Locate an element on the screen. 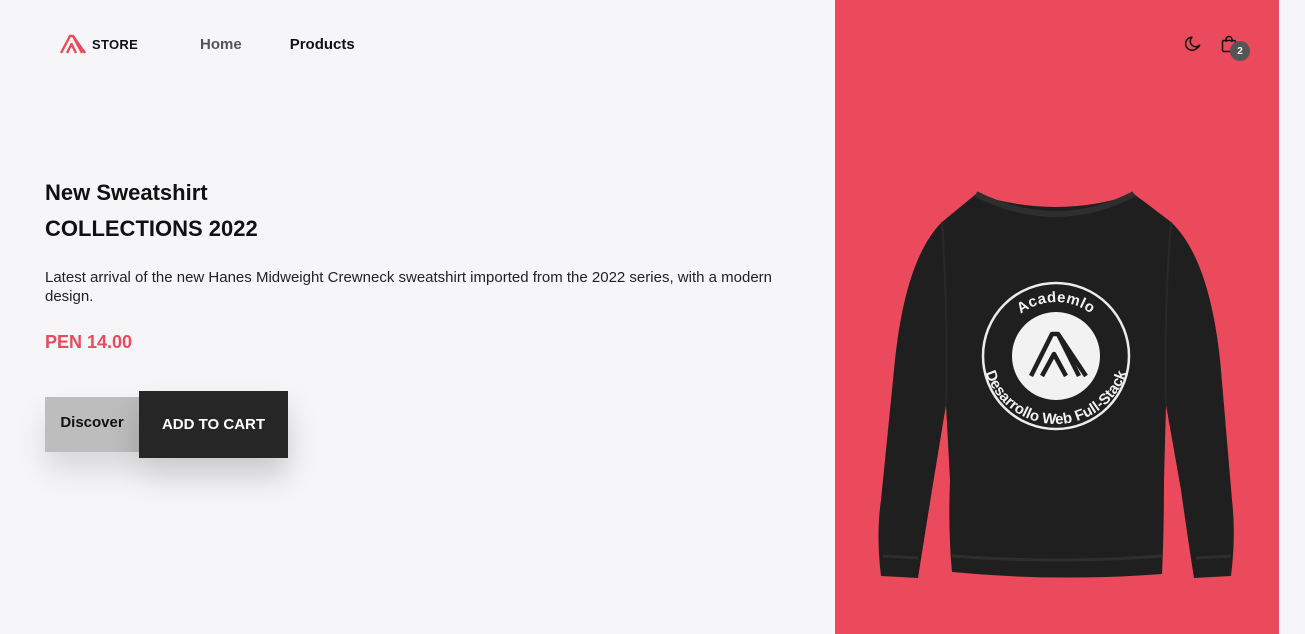 Image resolution: width=1305 pixels, height=634 pixels. add-to-cart-button: ADD TO CART is located at coordinates (213, 424).